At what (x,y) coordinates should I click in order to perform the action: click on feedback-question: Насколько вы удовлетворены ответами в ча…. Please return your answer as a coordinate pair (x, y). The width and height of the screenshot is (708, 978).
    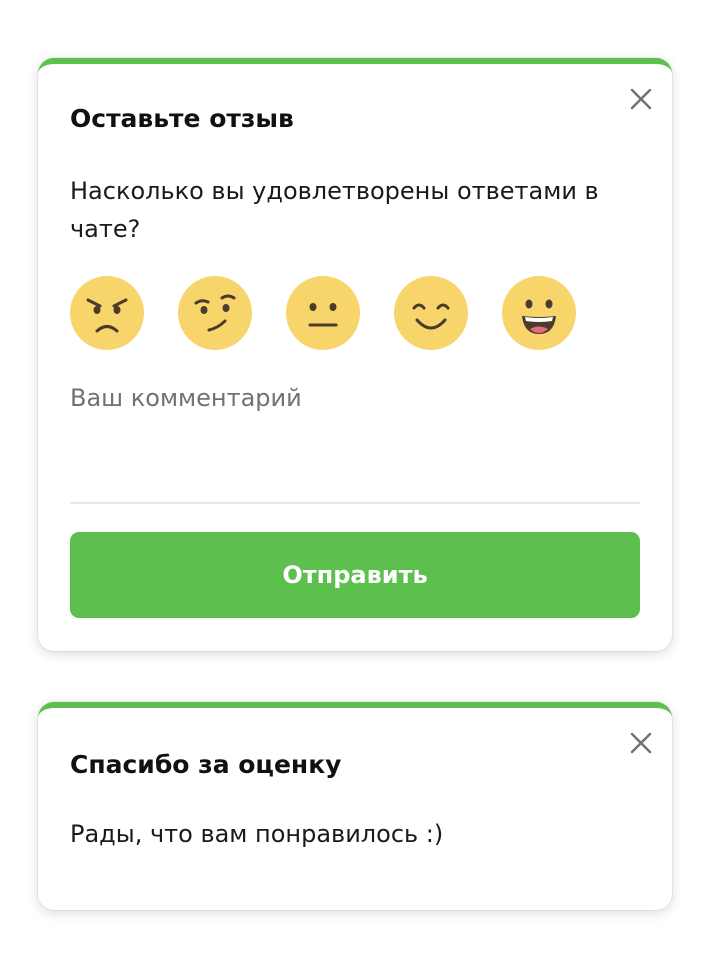
    Looking at the image, I should click on (334, 210).